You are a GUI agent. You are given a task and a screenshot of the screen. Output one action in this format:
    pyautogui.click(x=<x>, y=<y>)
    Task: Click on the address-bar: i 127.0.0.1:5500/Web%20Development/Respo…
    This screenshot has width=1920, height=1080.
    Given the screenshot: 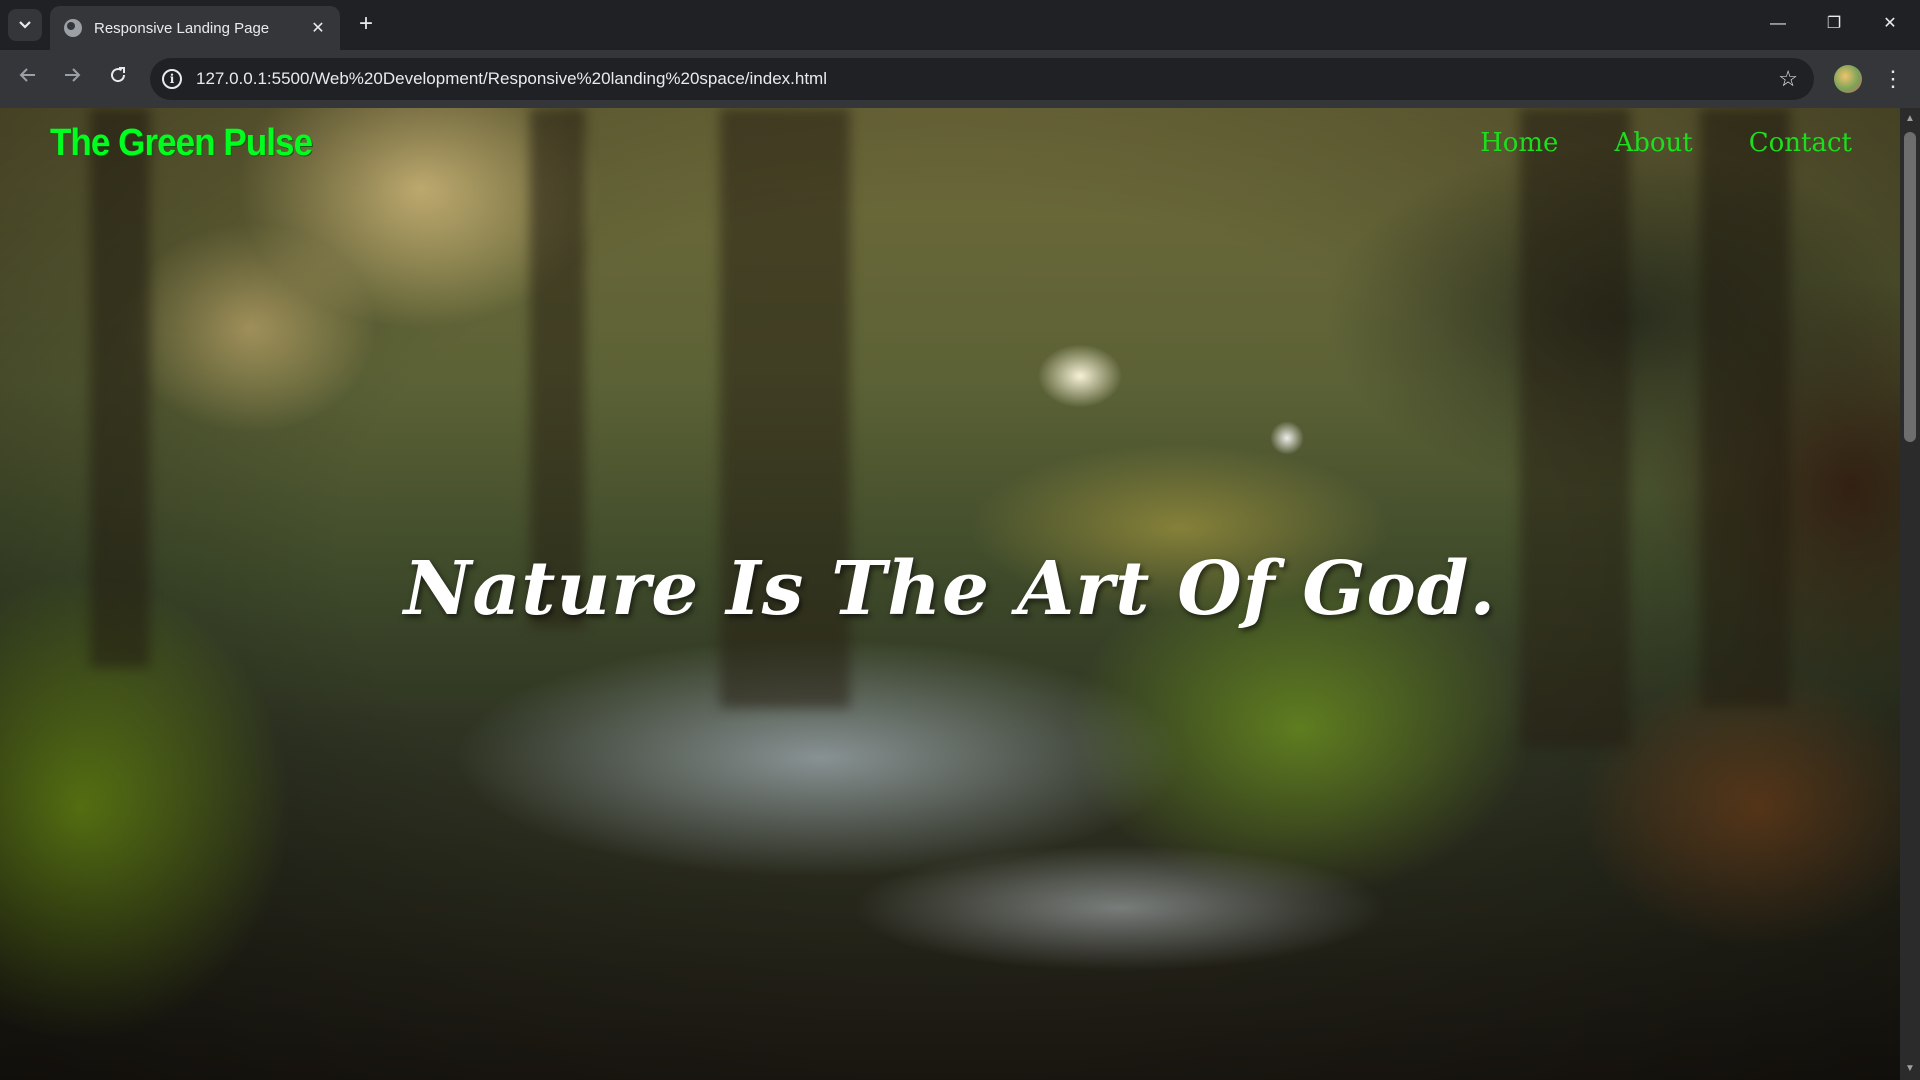 What is the action you would take?
    pyautogui.click(x=982, y=79)
    